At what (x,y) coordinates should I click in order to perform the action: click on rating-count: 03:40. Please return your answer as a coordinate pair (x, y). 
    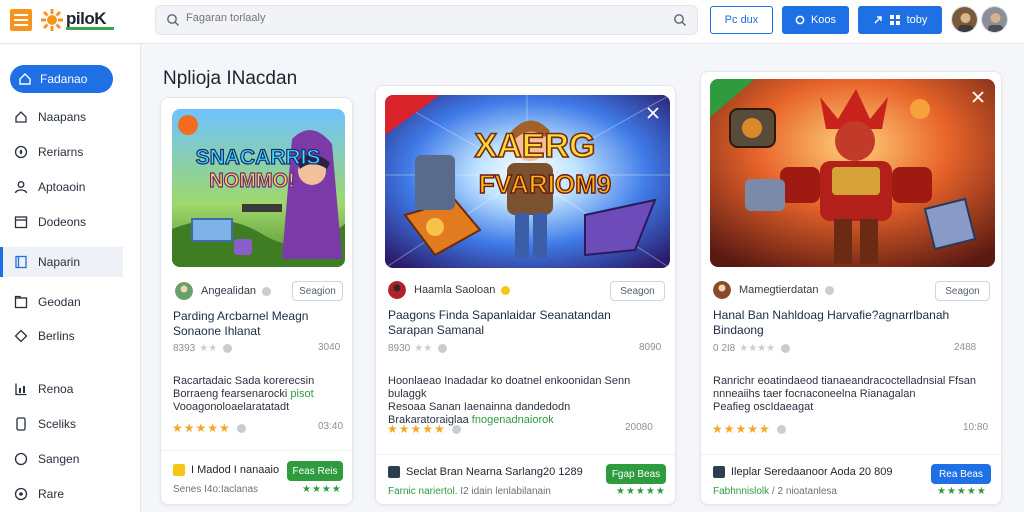
    Looking at the image, I should click on (331, 426).